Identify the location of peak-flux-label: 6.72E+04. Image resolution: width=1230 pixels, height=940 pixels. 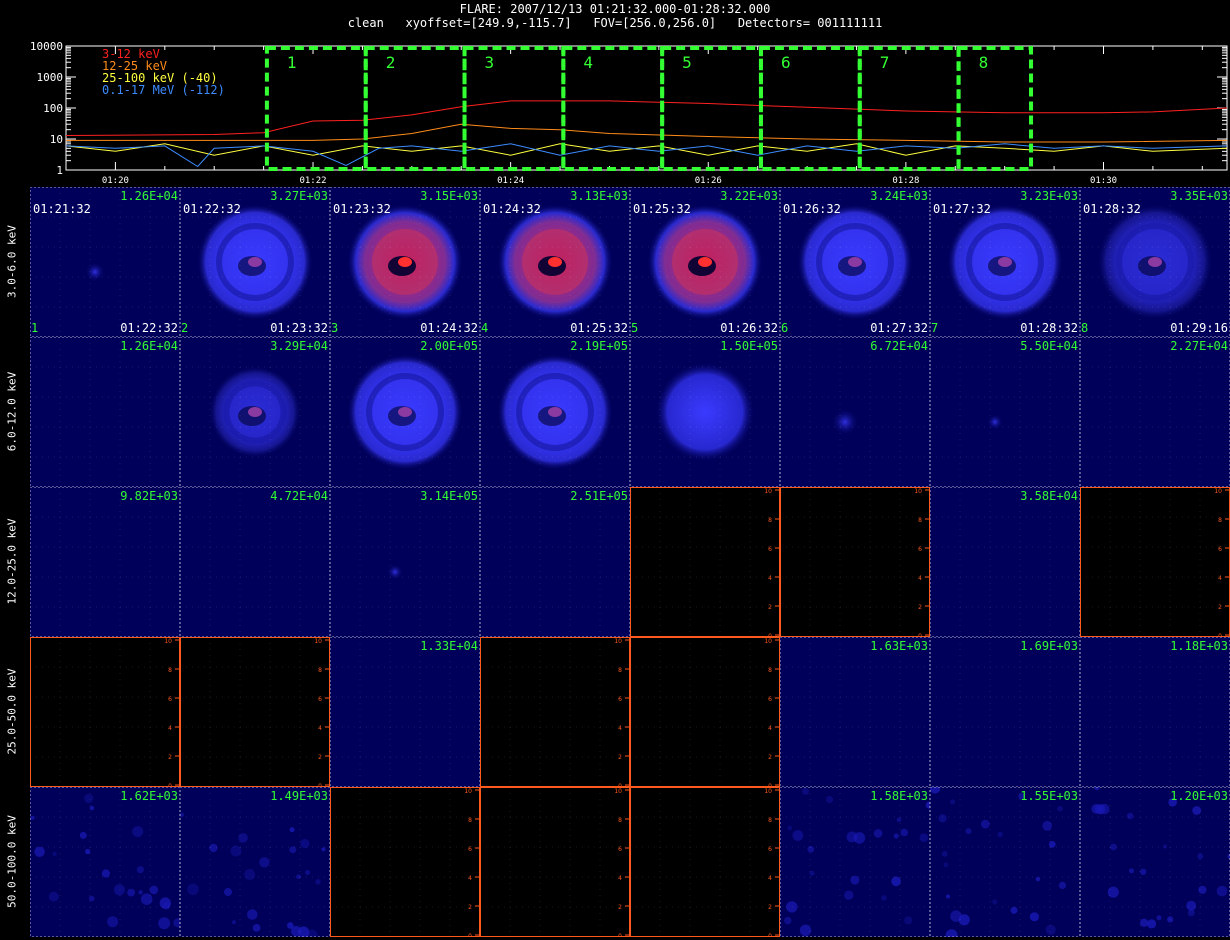
(899, 346).